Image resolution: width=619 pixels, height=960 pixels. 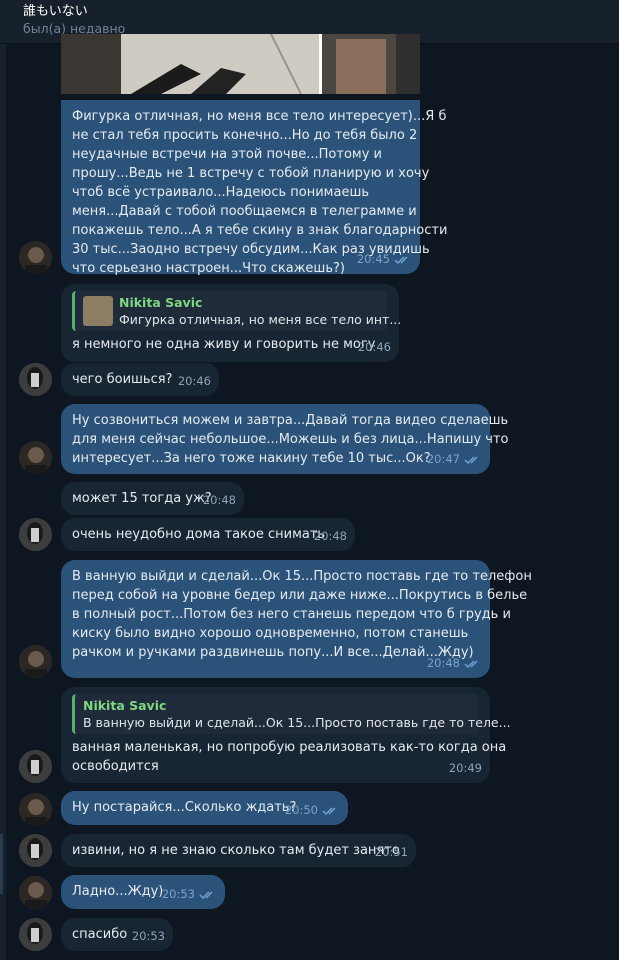 I want to click on message-meta: 20:47, so click(x=454, y=459).